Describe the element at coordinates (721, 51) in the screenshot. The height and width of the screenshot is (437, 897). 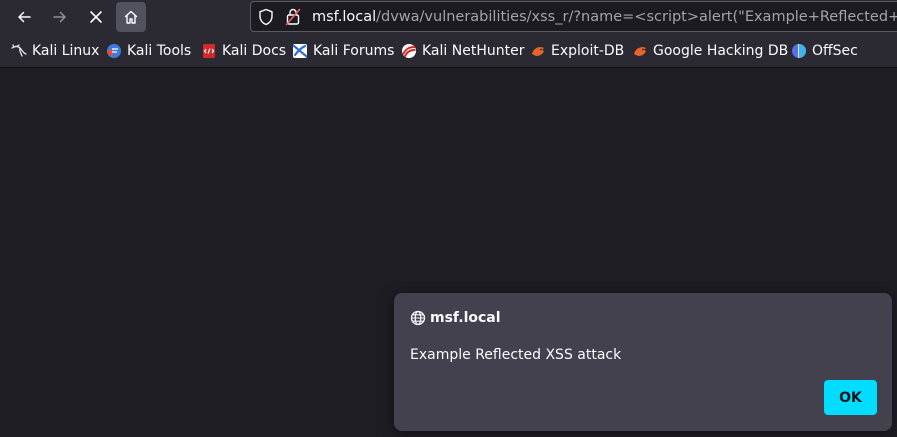
I see `bookmark-label: Google Hacking DB` at that location.